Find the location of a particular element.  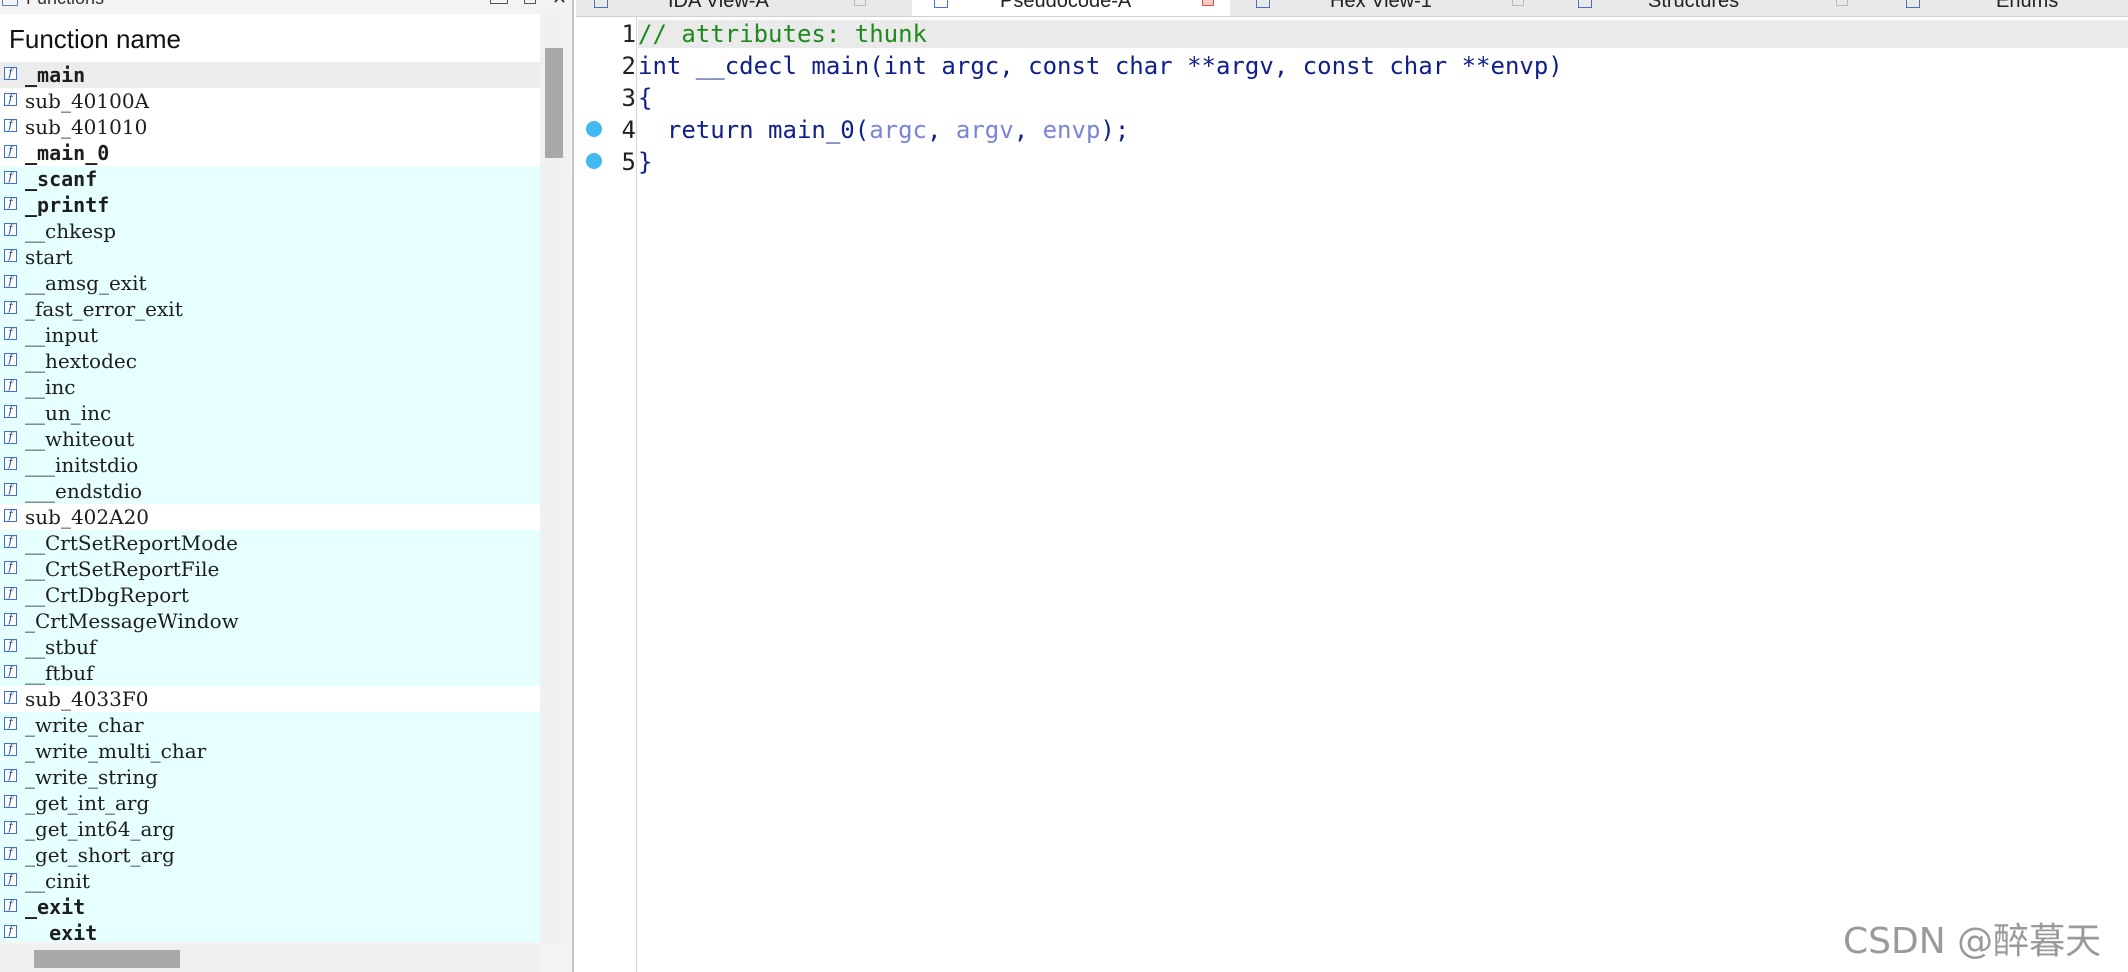

float-window-icon is located at coordinates (499, 2).